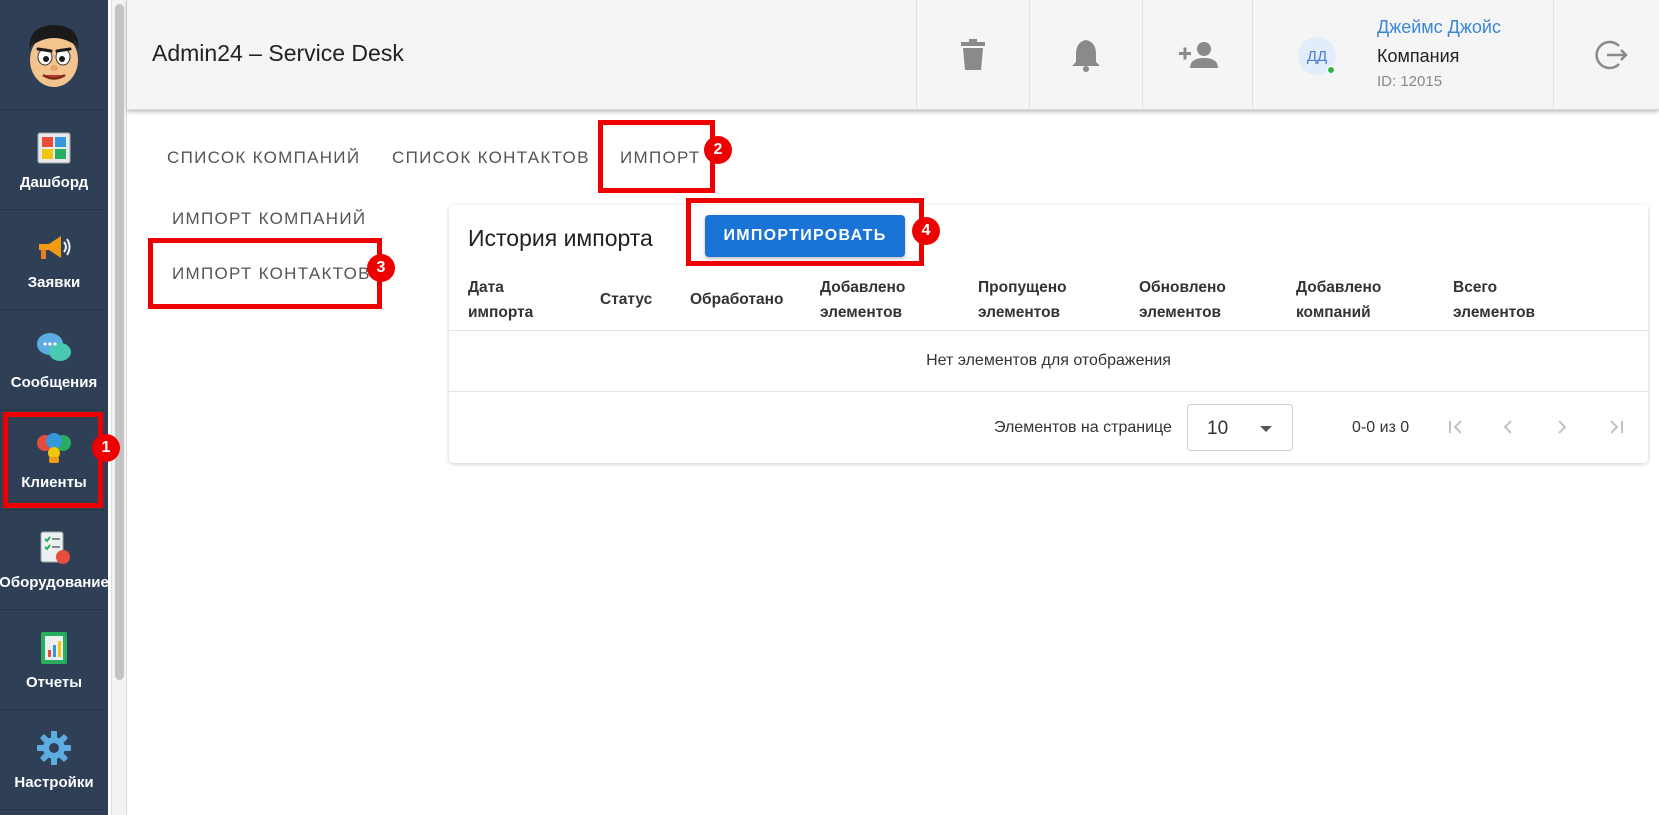  Describe the element at coordinates (265, 273) in the screenshot. I see `highlight-box-import-contacts` at that location.